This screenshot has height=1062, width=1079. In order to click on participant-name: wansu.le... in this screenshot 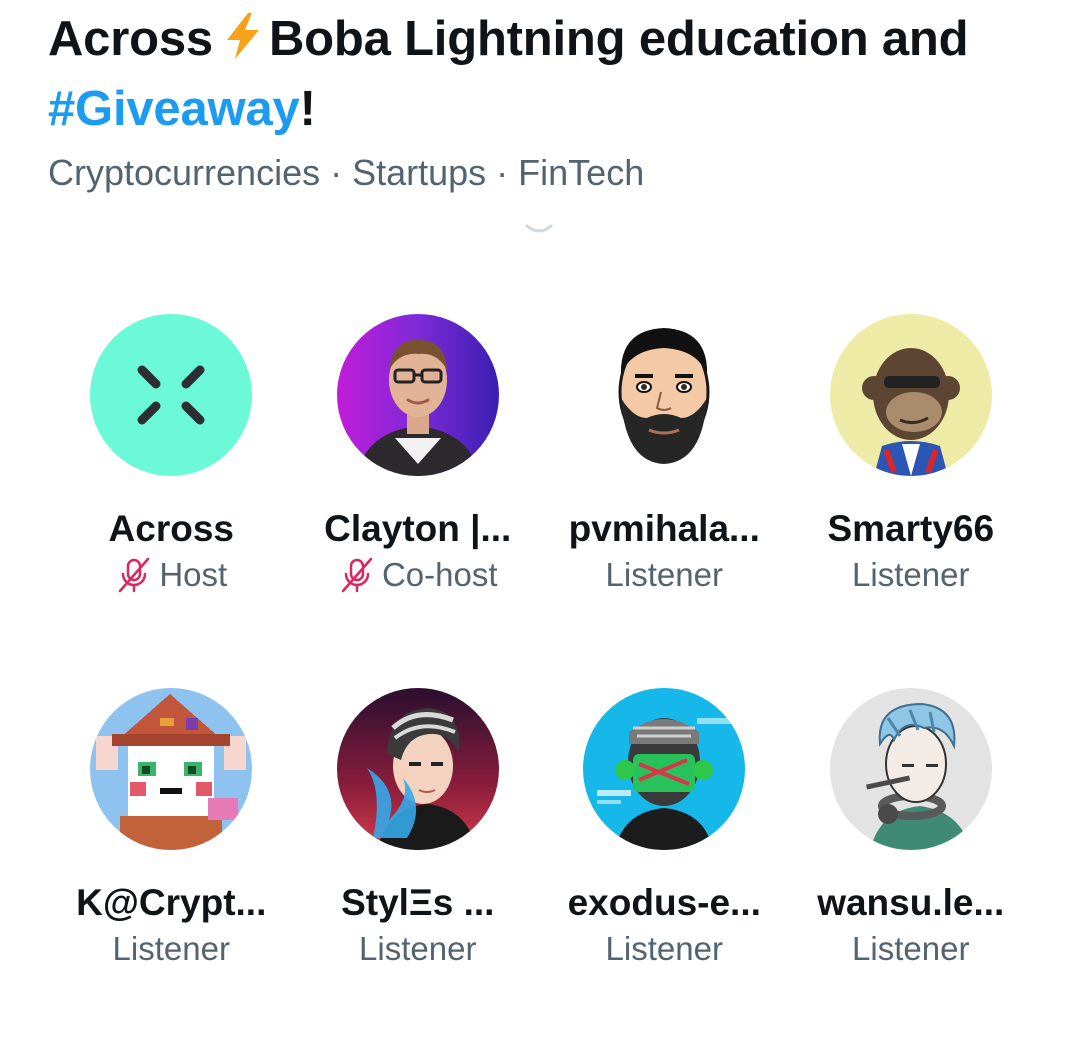, I will do `click(911, 902)`.